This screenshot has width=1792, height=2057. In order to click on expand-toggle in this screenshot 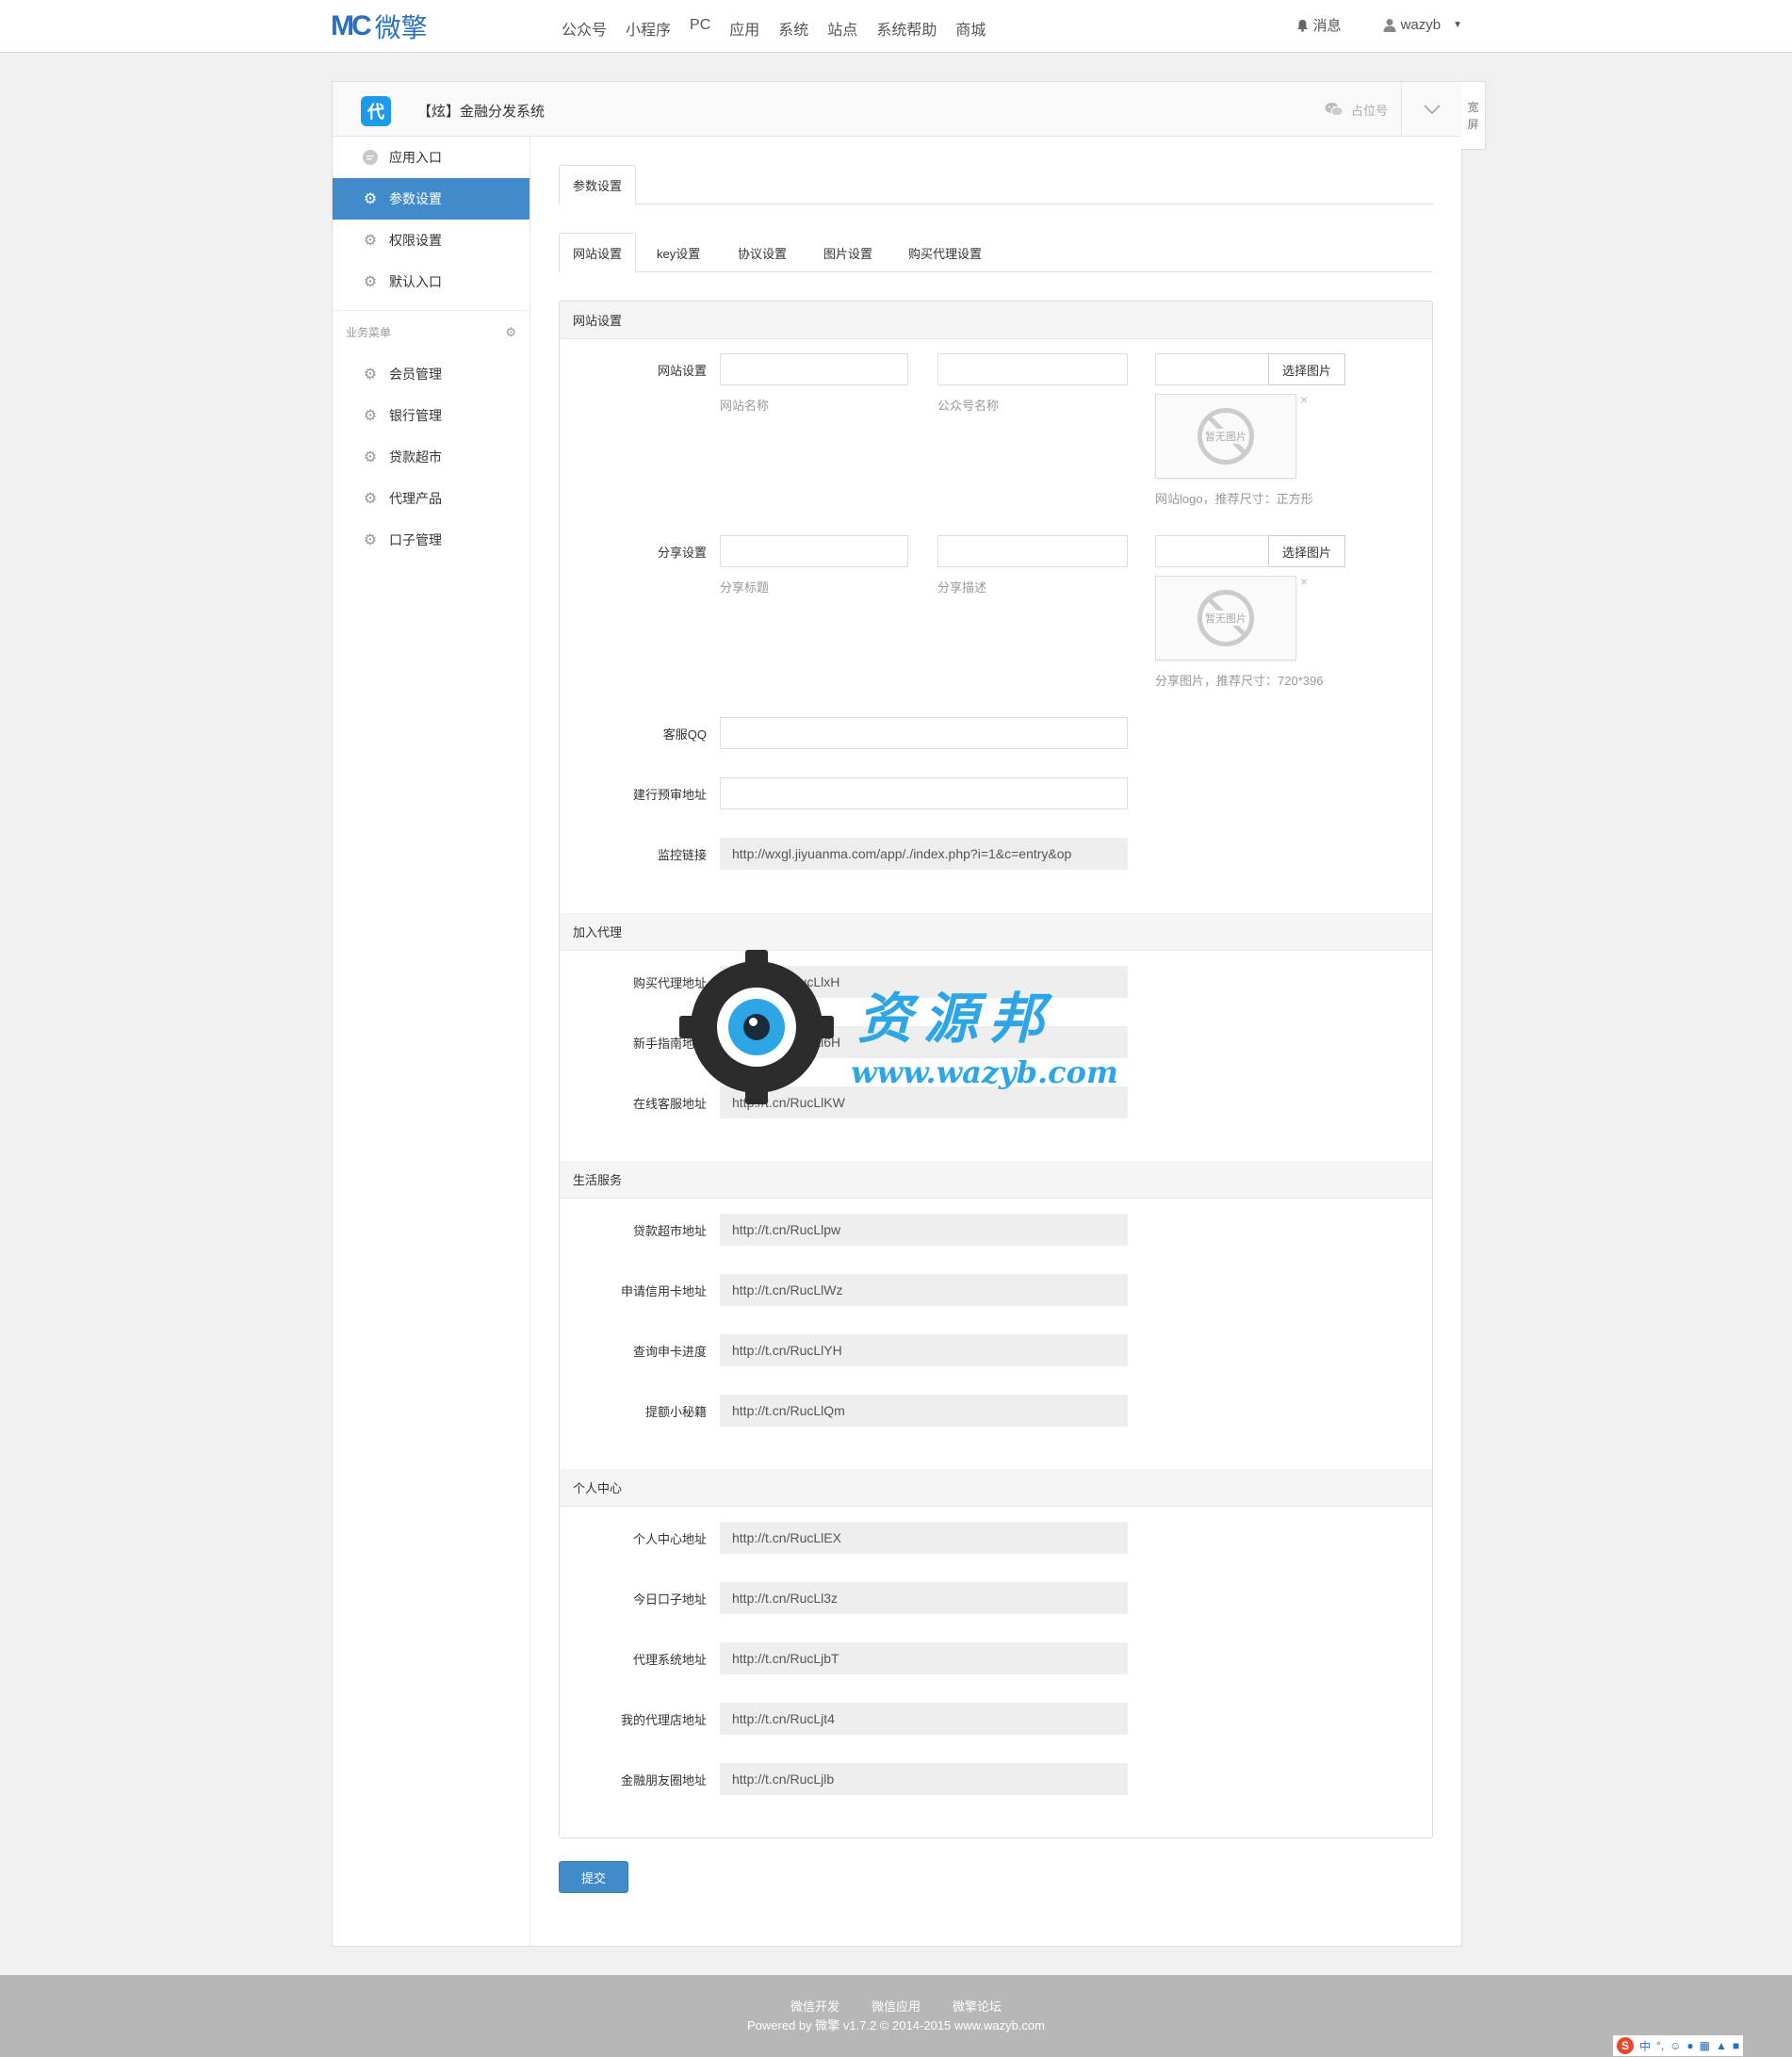, I will do `click(1431, 109)`.